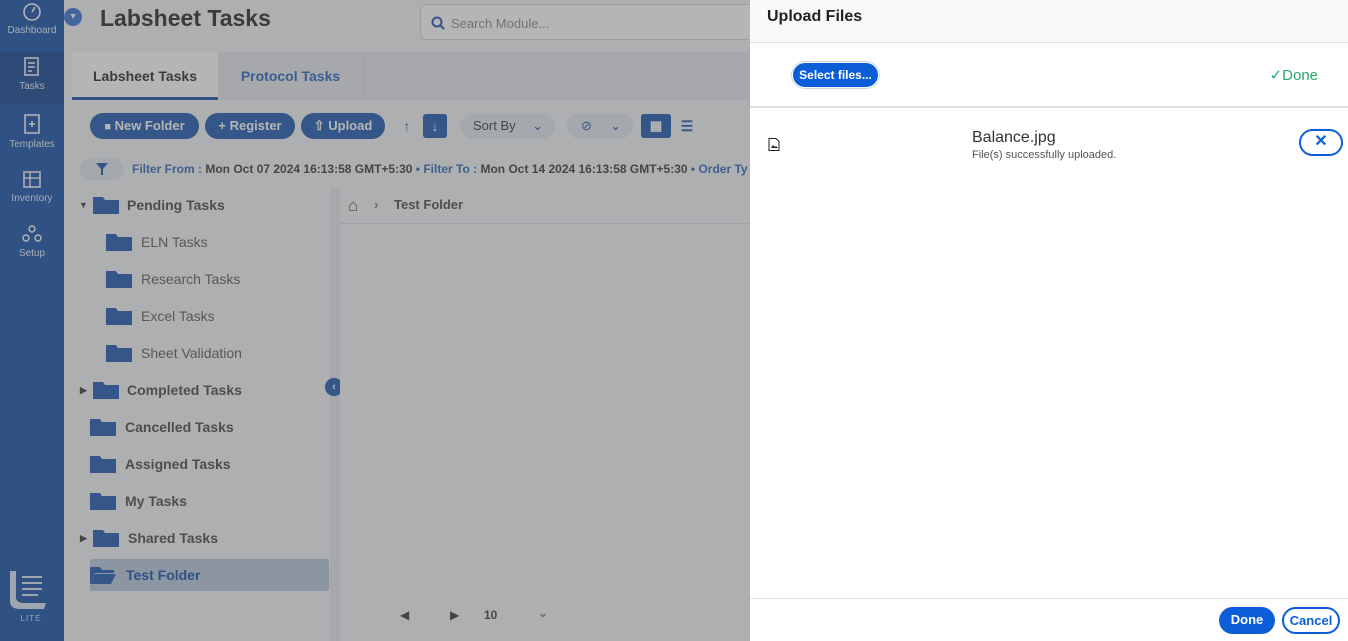 The image size is (1348, 641). What do you see at coordinates (815, 16) in the screenshot?
I see `panel-title: Upload Files` at bounding box center [815, 16].